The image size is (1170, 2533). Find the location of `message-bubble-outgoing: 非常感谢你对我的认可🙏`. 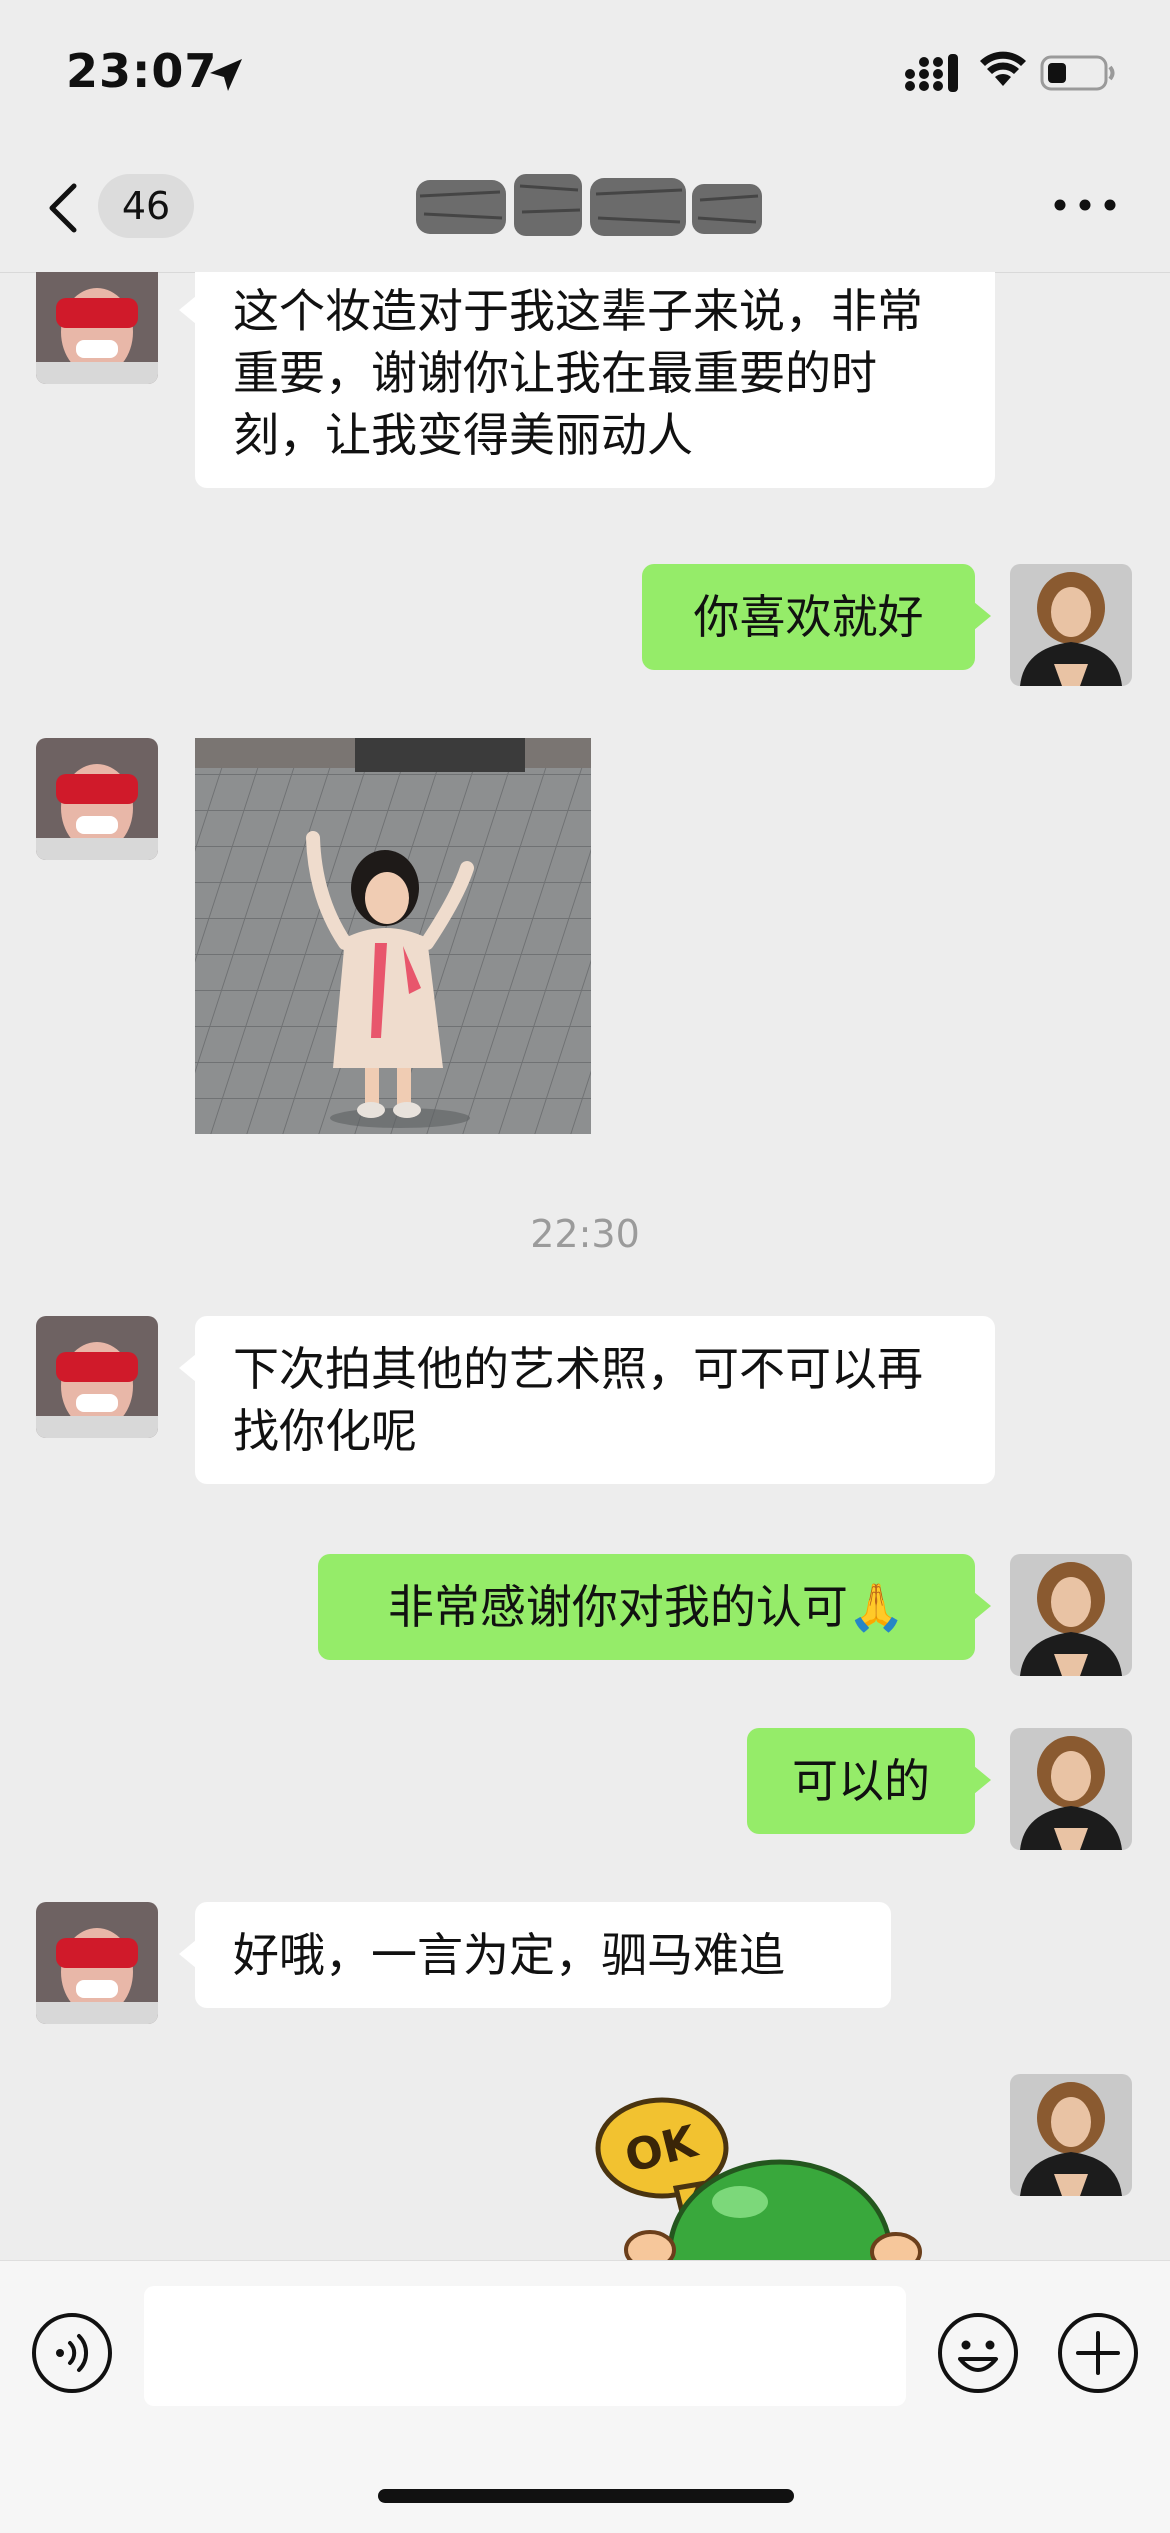

message-bubble-outgoing: 非常感谢你对我的认可🙏 is located at coordinates (654, 1607).